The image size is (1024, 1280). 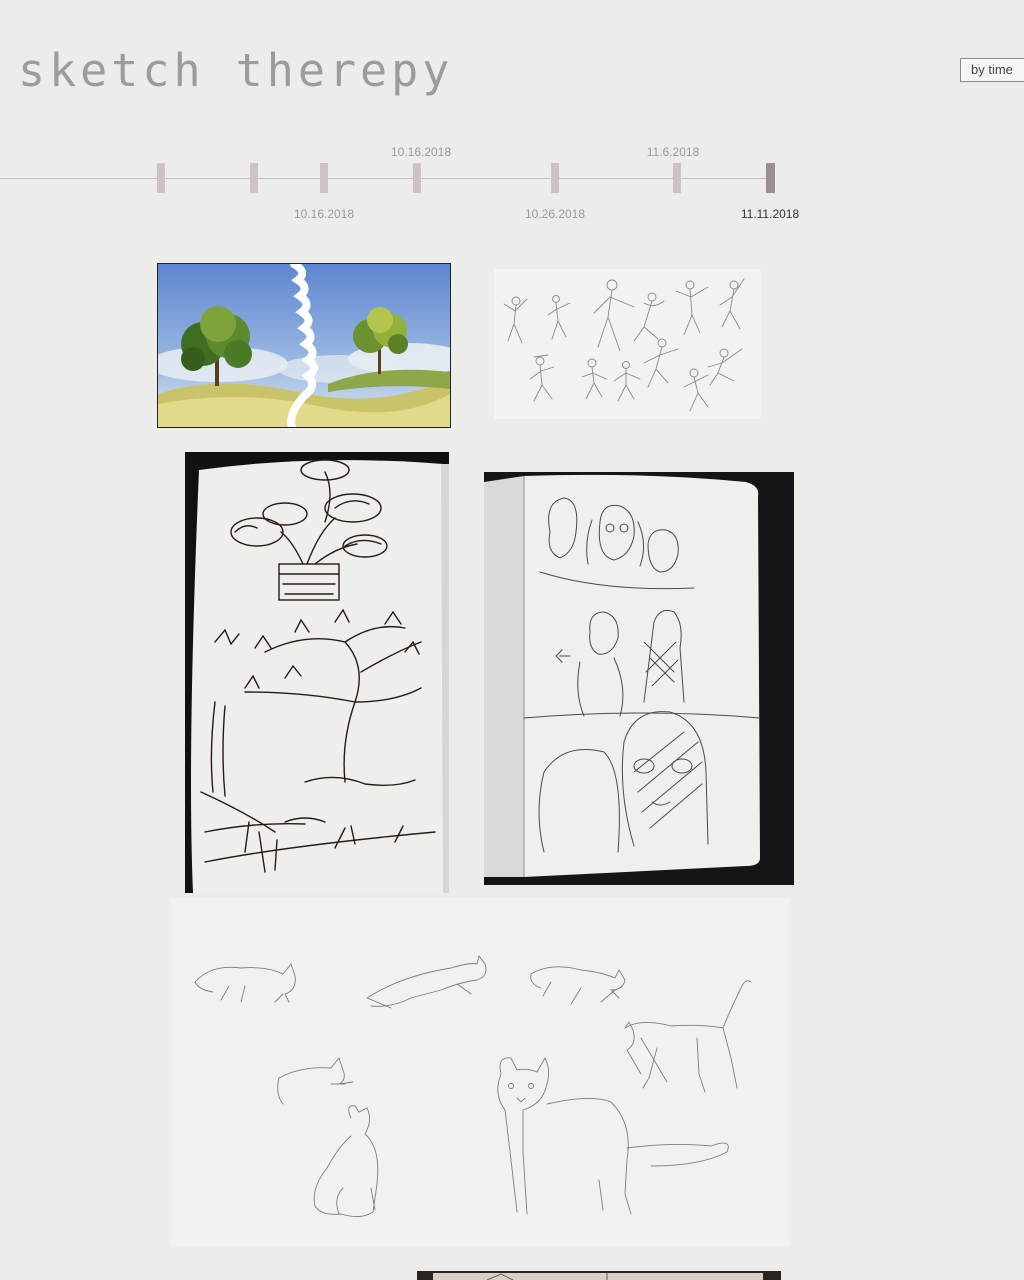 What do you see at coordinates (385, 178) in the screenshot?
I see `timeline-line` at bounding box center [385, 178].